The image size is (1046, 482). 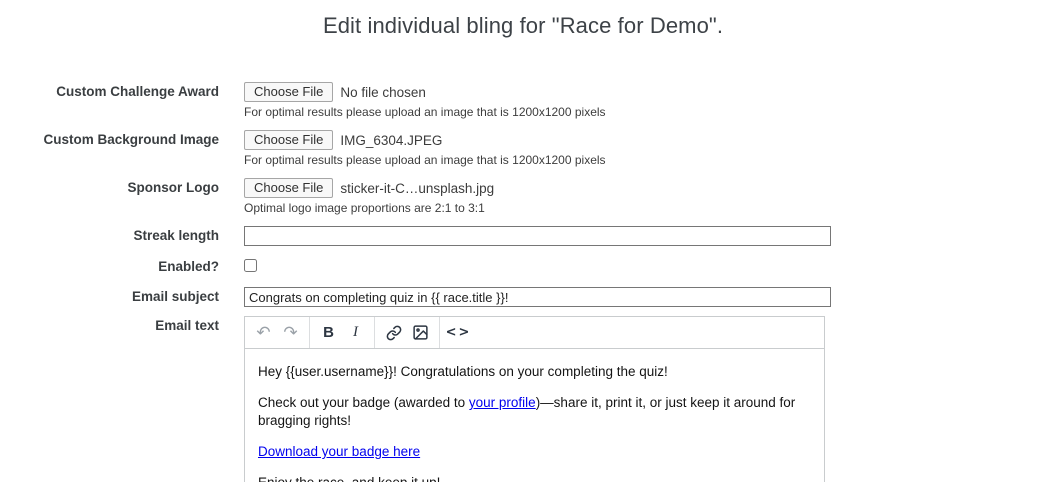 What do you see at coordinates (544, 188) in the screenshot?
I see `file-line: Choose File sticker-it-C…unsplash.jpg` at bounding box center [544, 188].